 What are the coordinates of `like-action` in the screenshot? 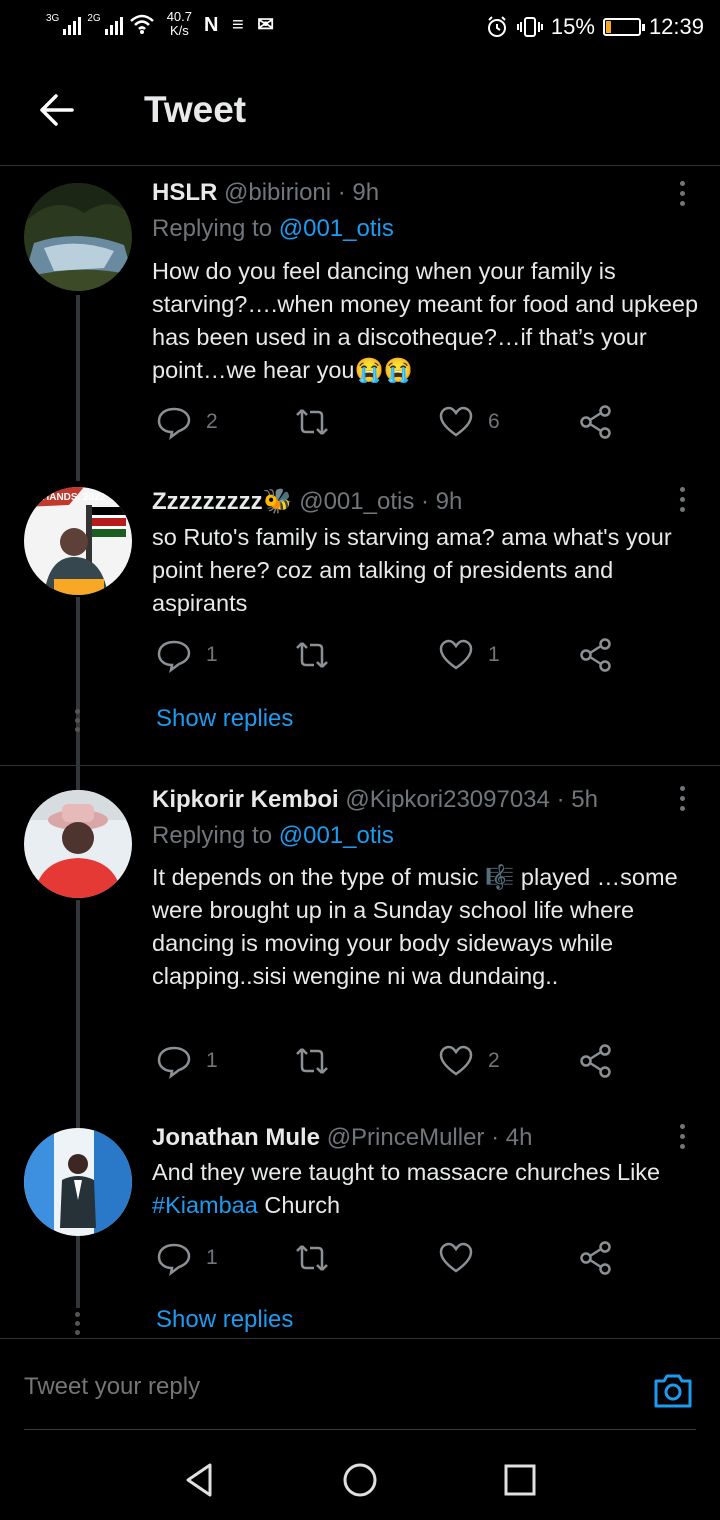 It's located at (463, 1258).